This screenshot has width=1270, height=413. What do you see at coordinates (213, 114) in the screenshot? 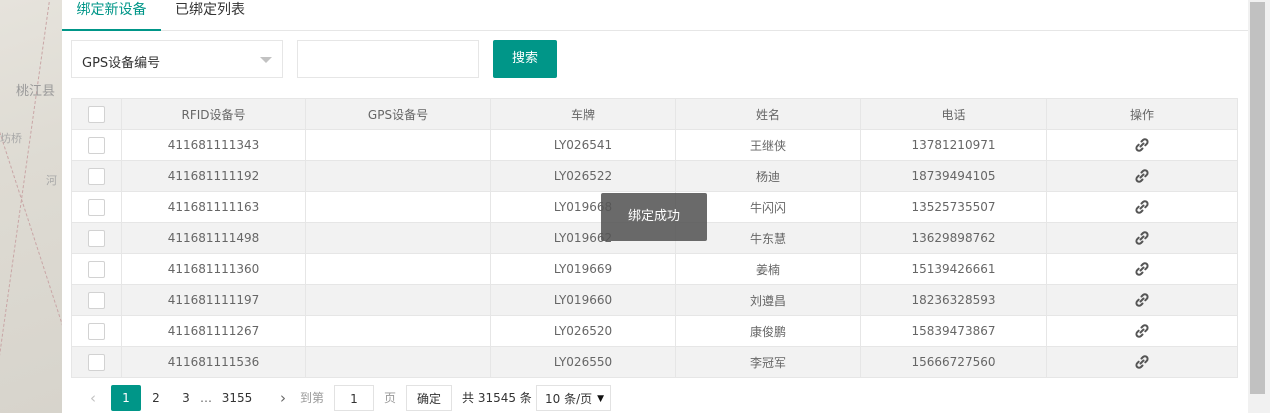
I see `column-header-rfid: RFID设备号` at bounding box center [213, 114].